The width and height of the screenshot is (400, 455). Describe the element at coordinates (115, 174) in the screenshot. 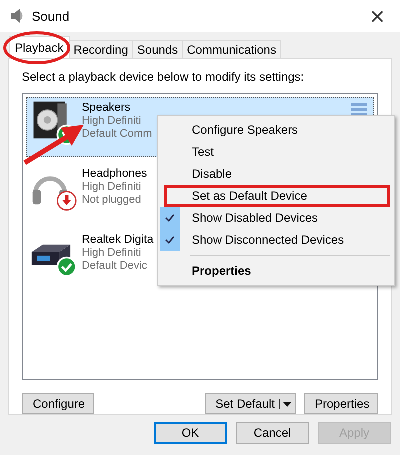

I see `device-name: Headphones` at that location.